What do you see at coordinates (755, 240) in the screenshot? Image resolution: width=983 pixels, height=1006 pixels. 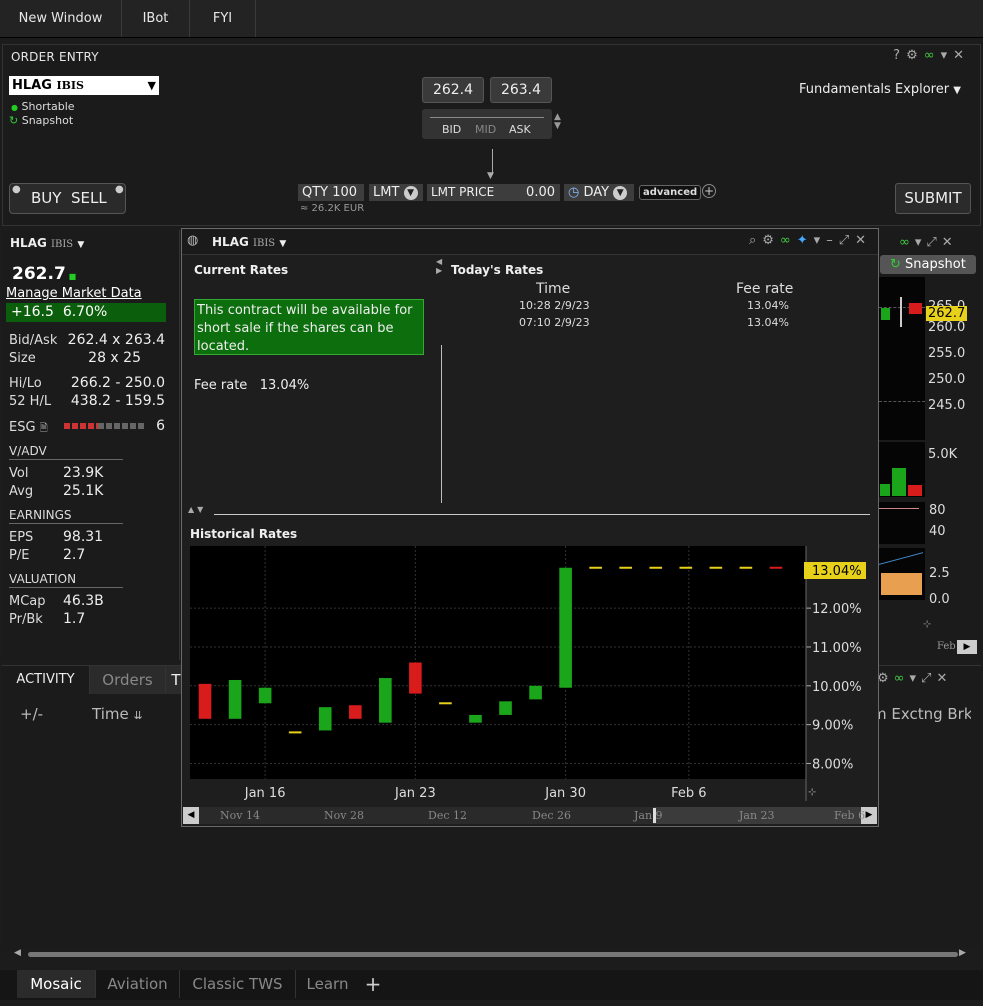 I see `chat-icon: ⌕` at bounding box center [755, 240].